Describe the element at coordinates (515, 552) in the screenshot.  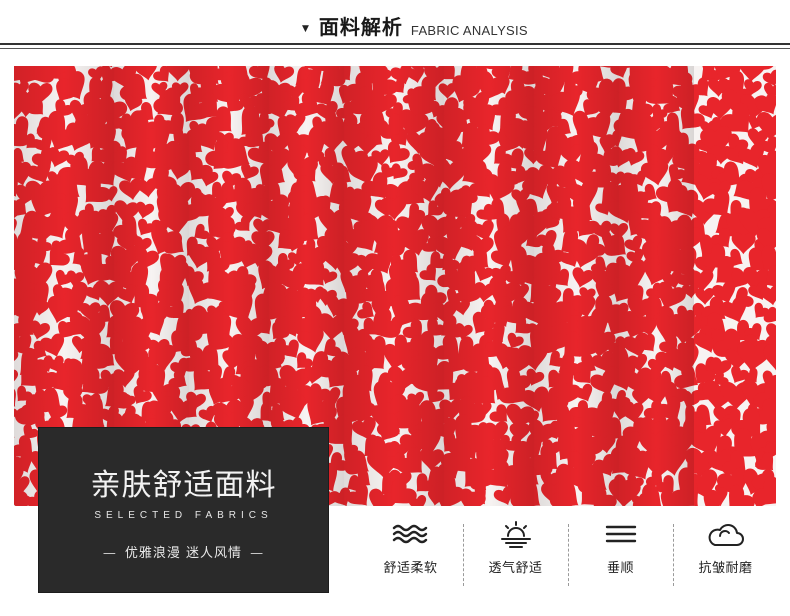
I see `feature-breathable: 透气舒适` at that location.